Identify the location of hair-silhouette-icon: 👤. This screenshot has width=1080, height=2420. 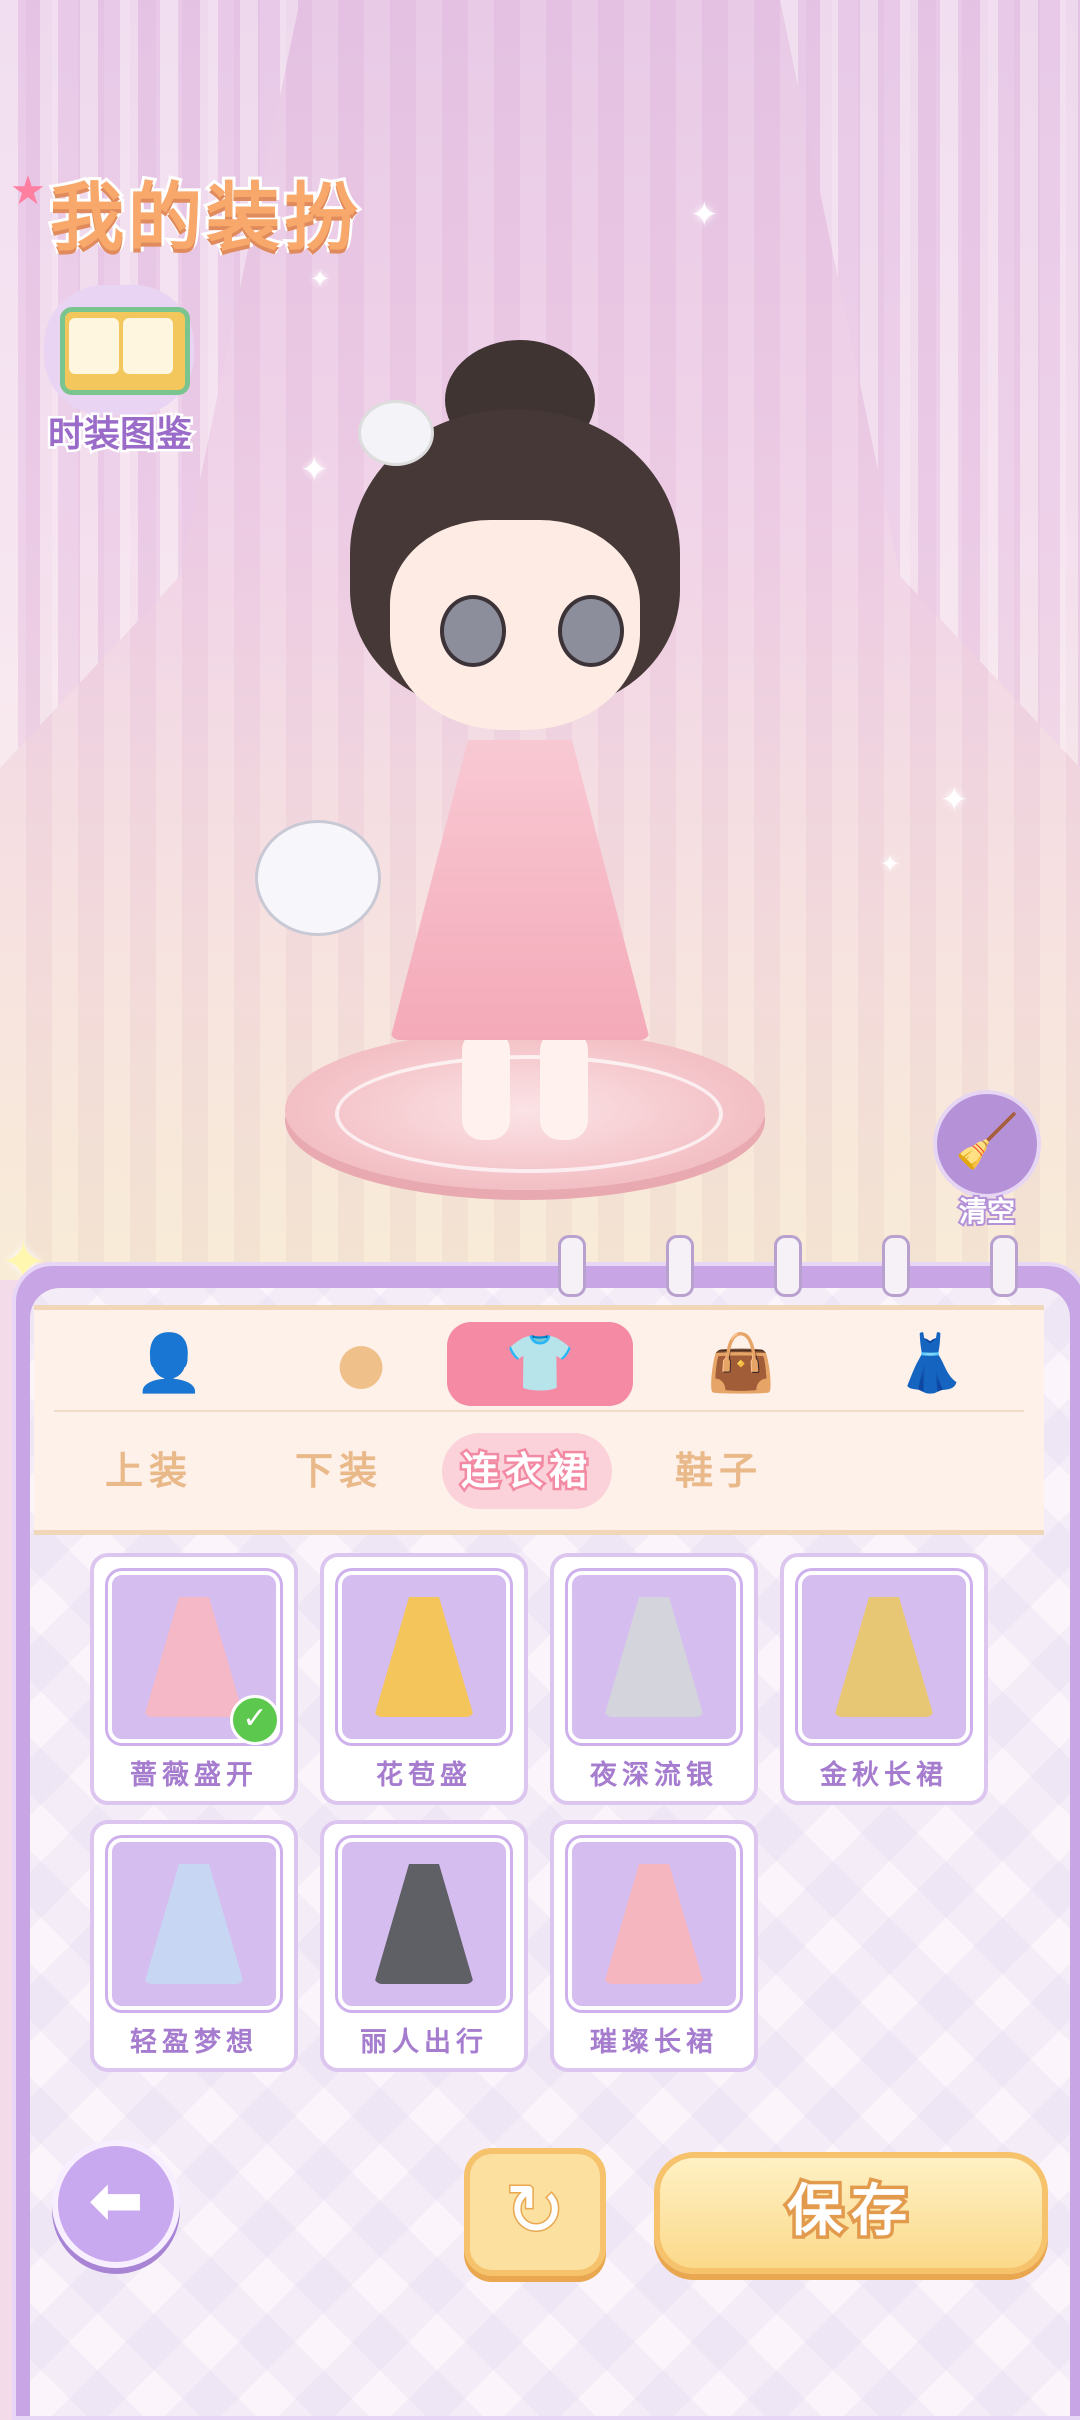
(169, 1363).